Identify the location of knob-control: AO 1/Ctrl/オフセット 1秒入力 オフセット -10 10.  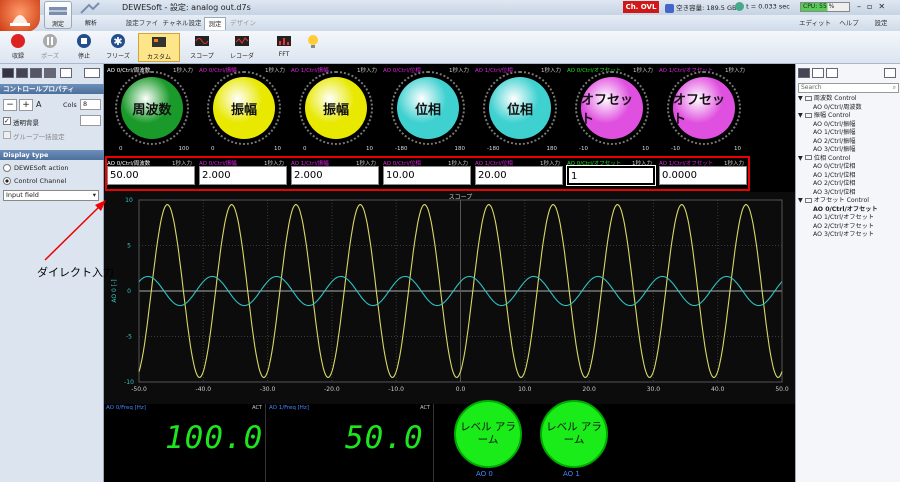
(704, 109).